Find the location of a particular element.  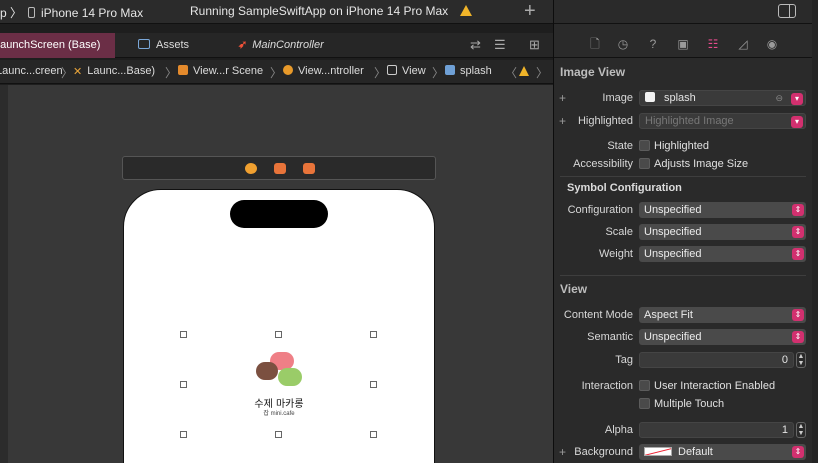

help-inspector-icon: ? is located at coordinates (653, 44).